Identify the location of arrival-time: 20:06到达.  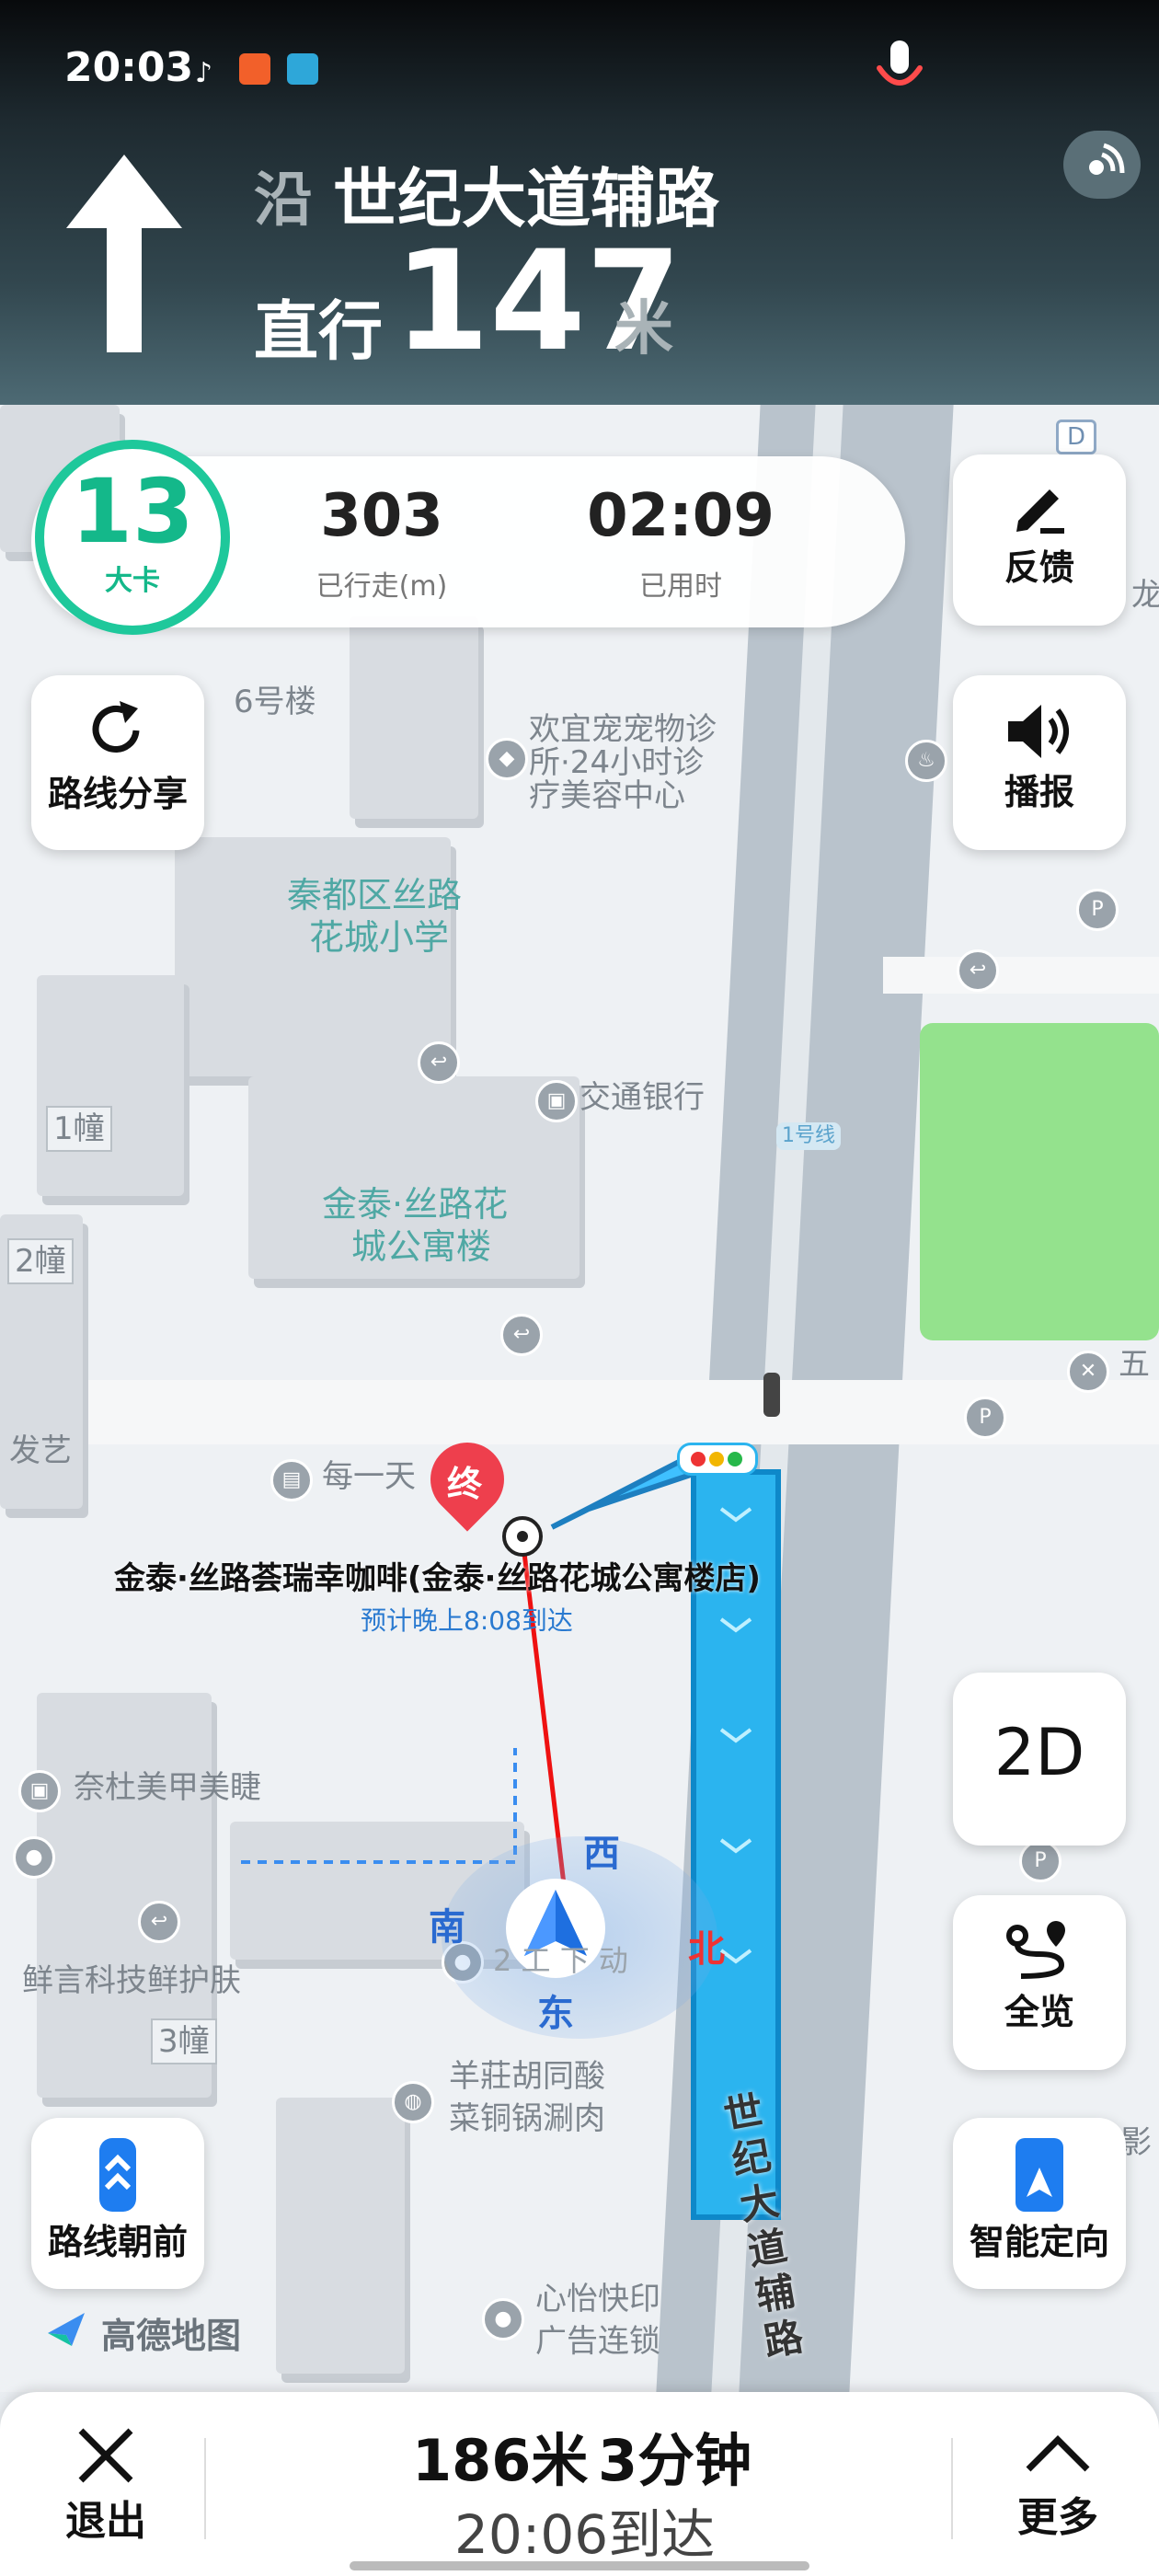
(585, 2534).